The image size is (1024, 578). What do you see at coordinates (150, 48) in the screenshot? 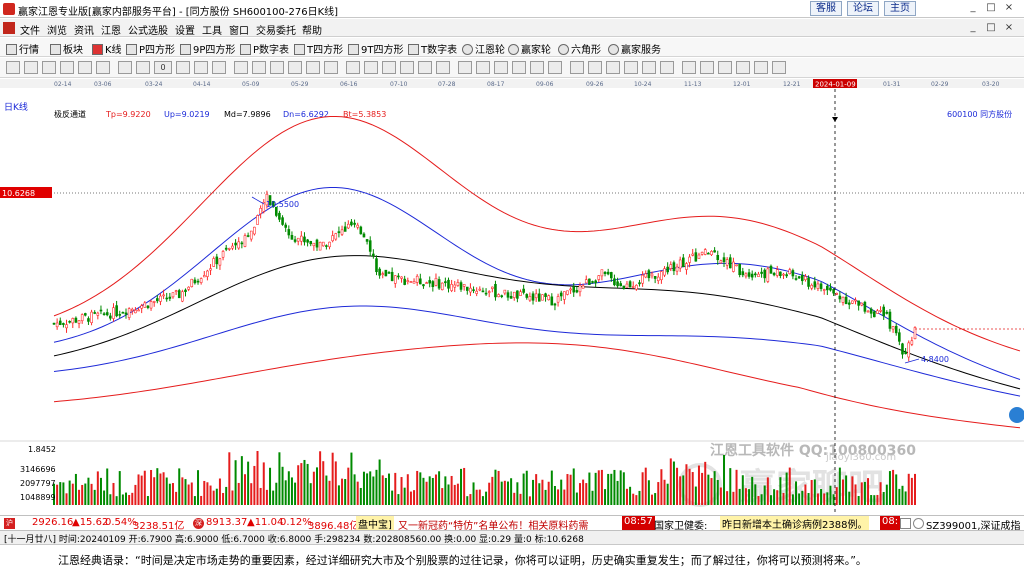
I see `toolbar-p-square: P四方形` at bounding box center [150, 48].